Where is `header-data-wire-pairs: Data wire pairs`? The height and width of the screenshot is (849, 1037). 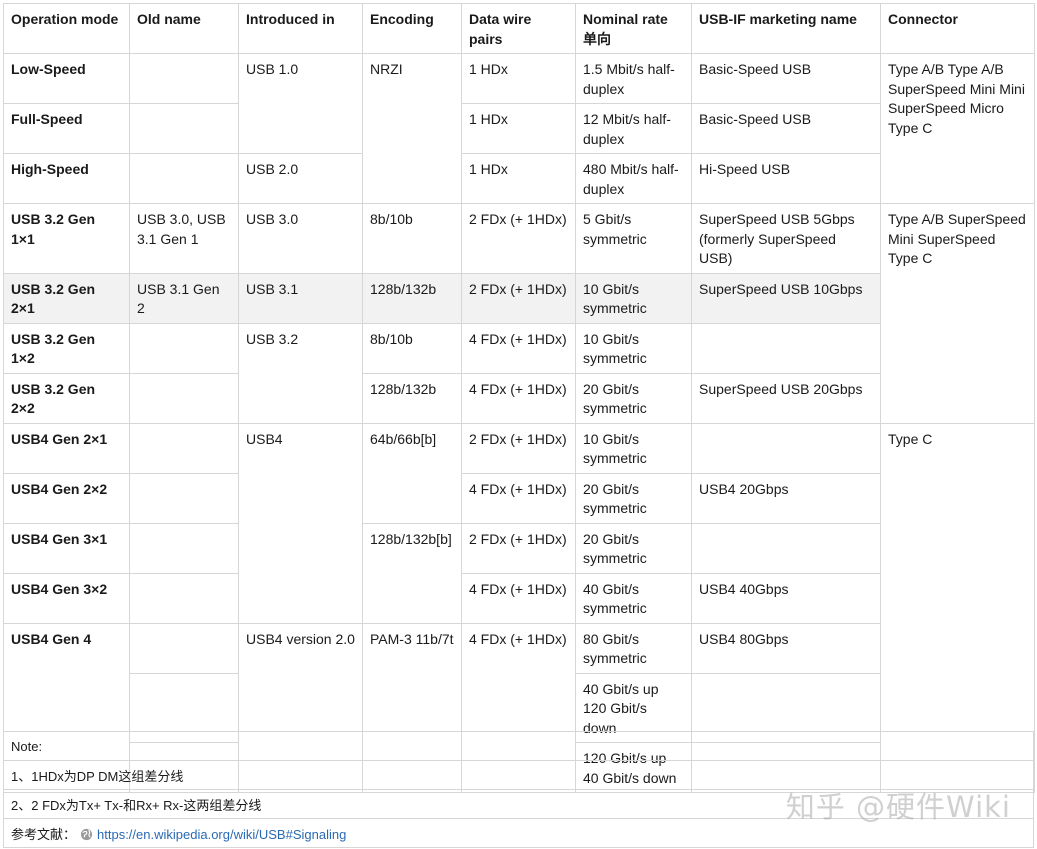
header-data-wire-pairs: Data wire pairs is located at coordinates (518, 28).